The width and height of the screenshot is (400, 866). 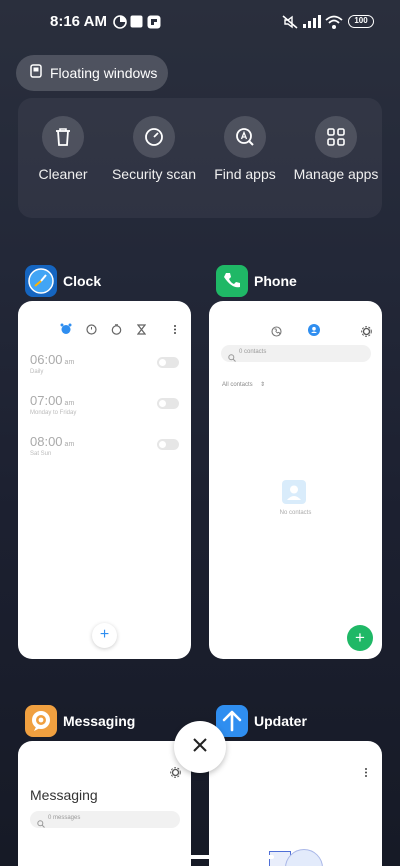 What do you see at coordinates (336, 174) in the screenshot?
I see `manage-apps-label: Manage apps` at bounding box center [336, 174].